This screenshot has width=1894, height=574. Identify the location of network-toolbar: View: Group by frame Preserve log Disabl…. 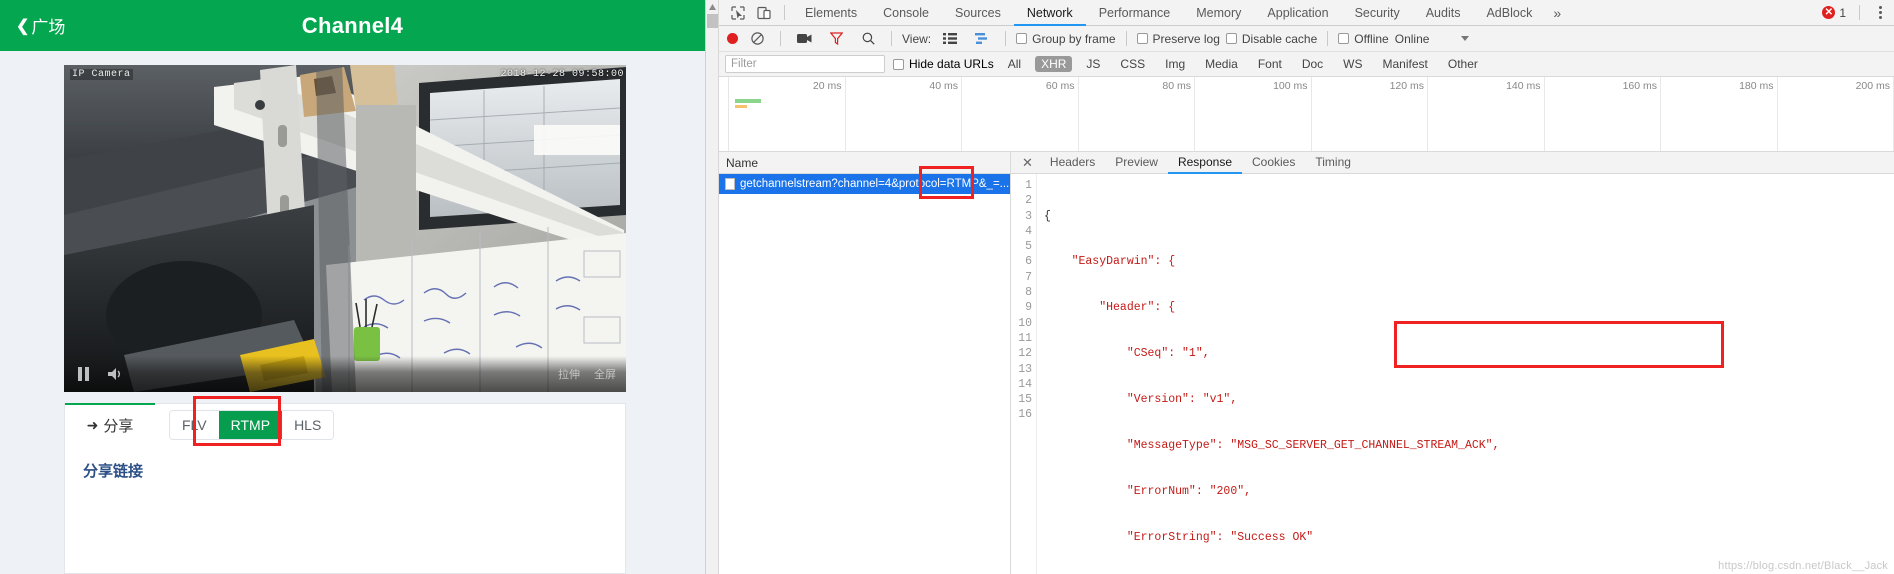
(1306, 39).